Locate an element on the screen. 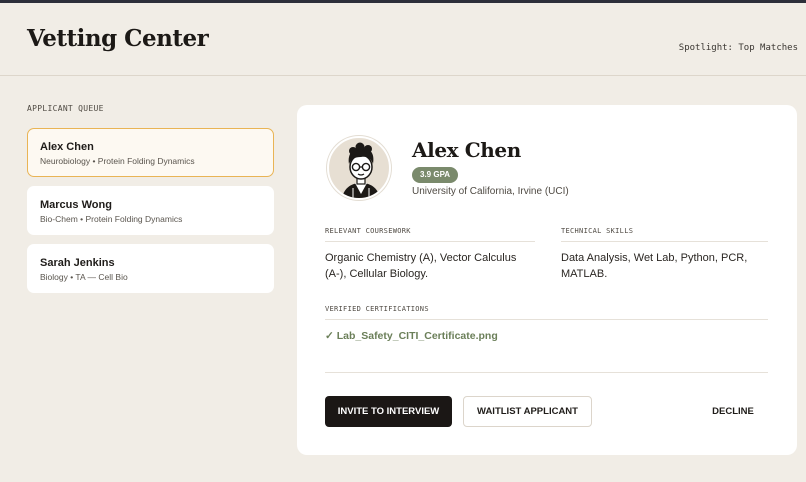 The height and width of the screenshot is (482, 806). waitlist-applicant-button: WAITLIST APPLICANT is located at coordinates (527, 411).